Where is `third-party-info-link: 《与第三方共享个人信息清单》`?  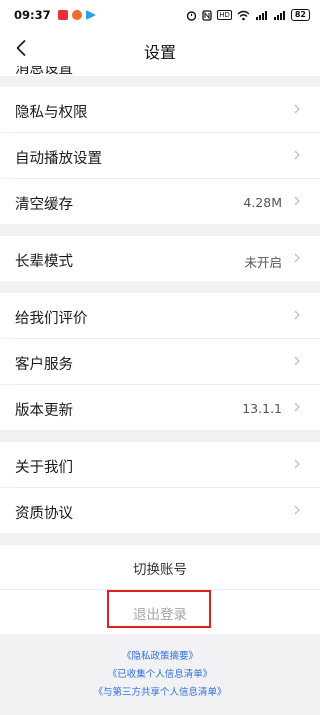
third-party-info-link: 《与第三方共享个人信息清单》 is located at coordinates (160, 693).